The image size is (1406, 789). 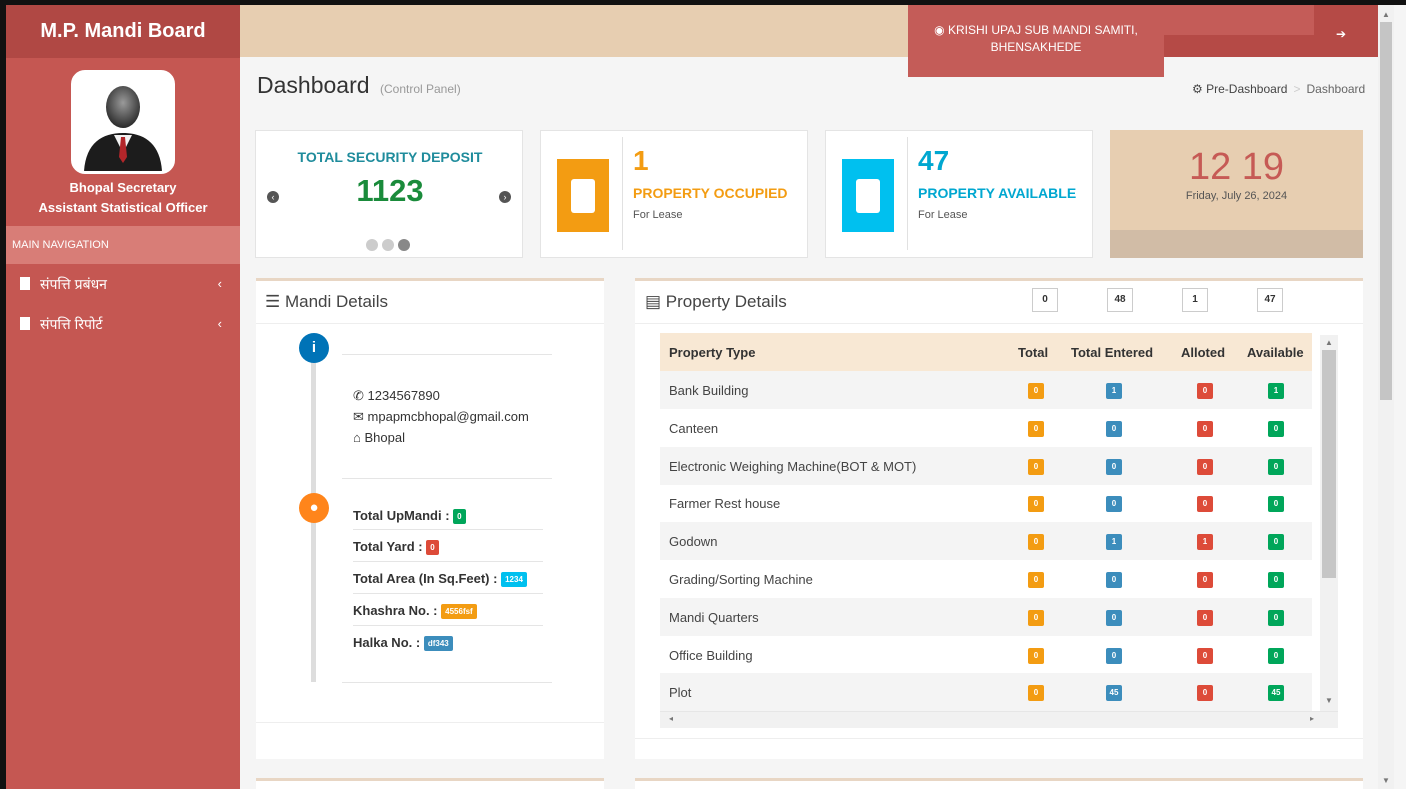 I want to click on occupied-count: 1, so click(x=641, y=160).